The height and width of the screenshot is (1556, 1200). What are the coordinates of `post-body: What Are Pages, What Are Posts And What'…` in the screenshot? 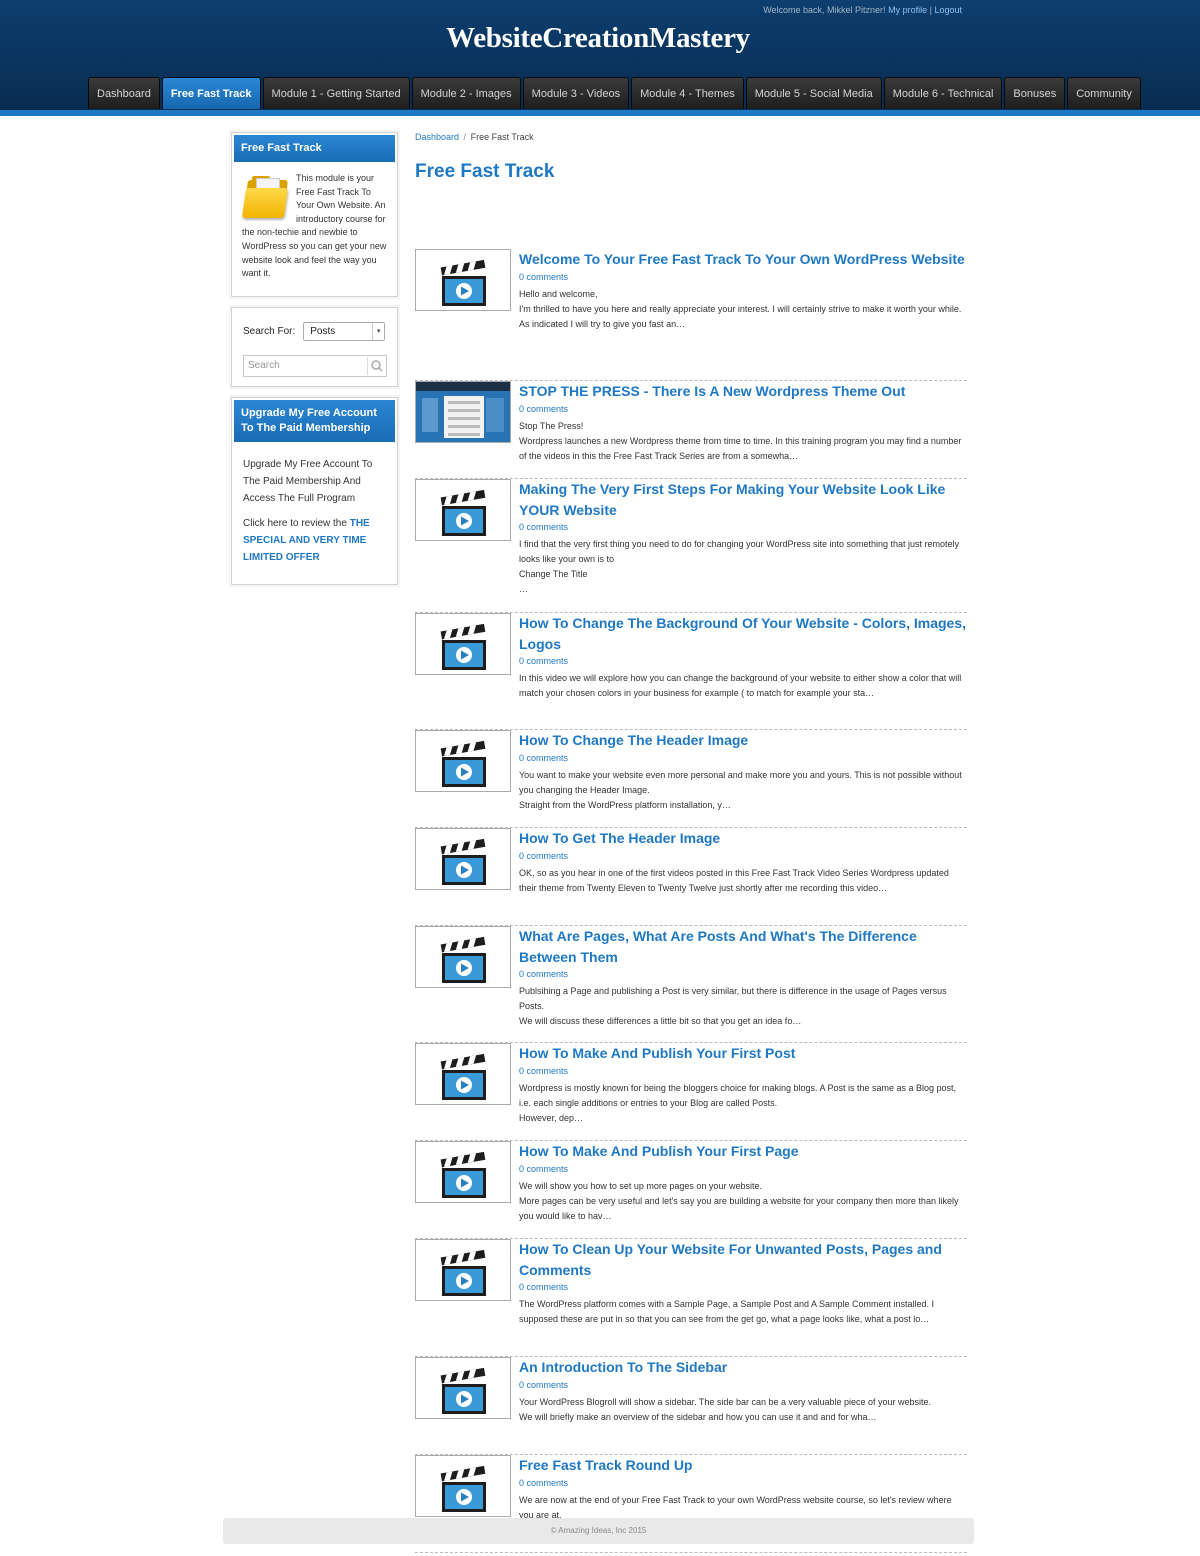 It's located at (743, 977).